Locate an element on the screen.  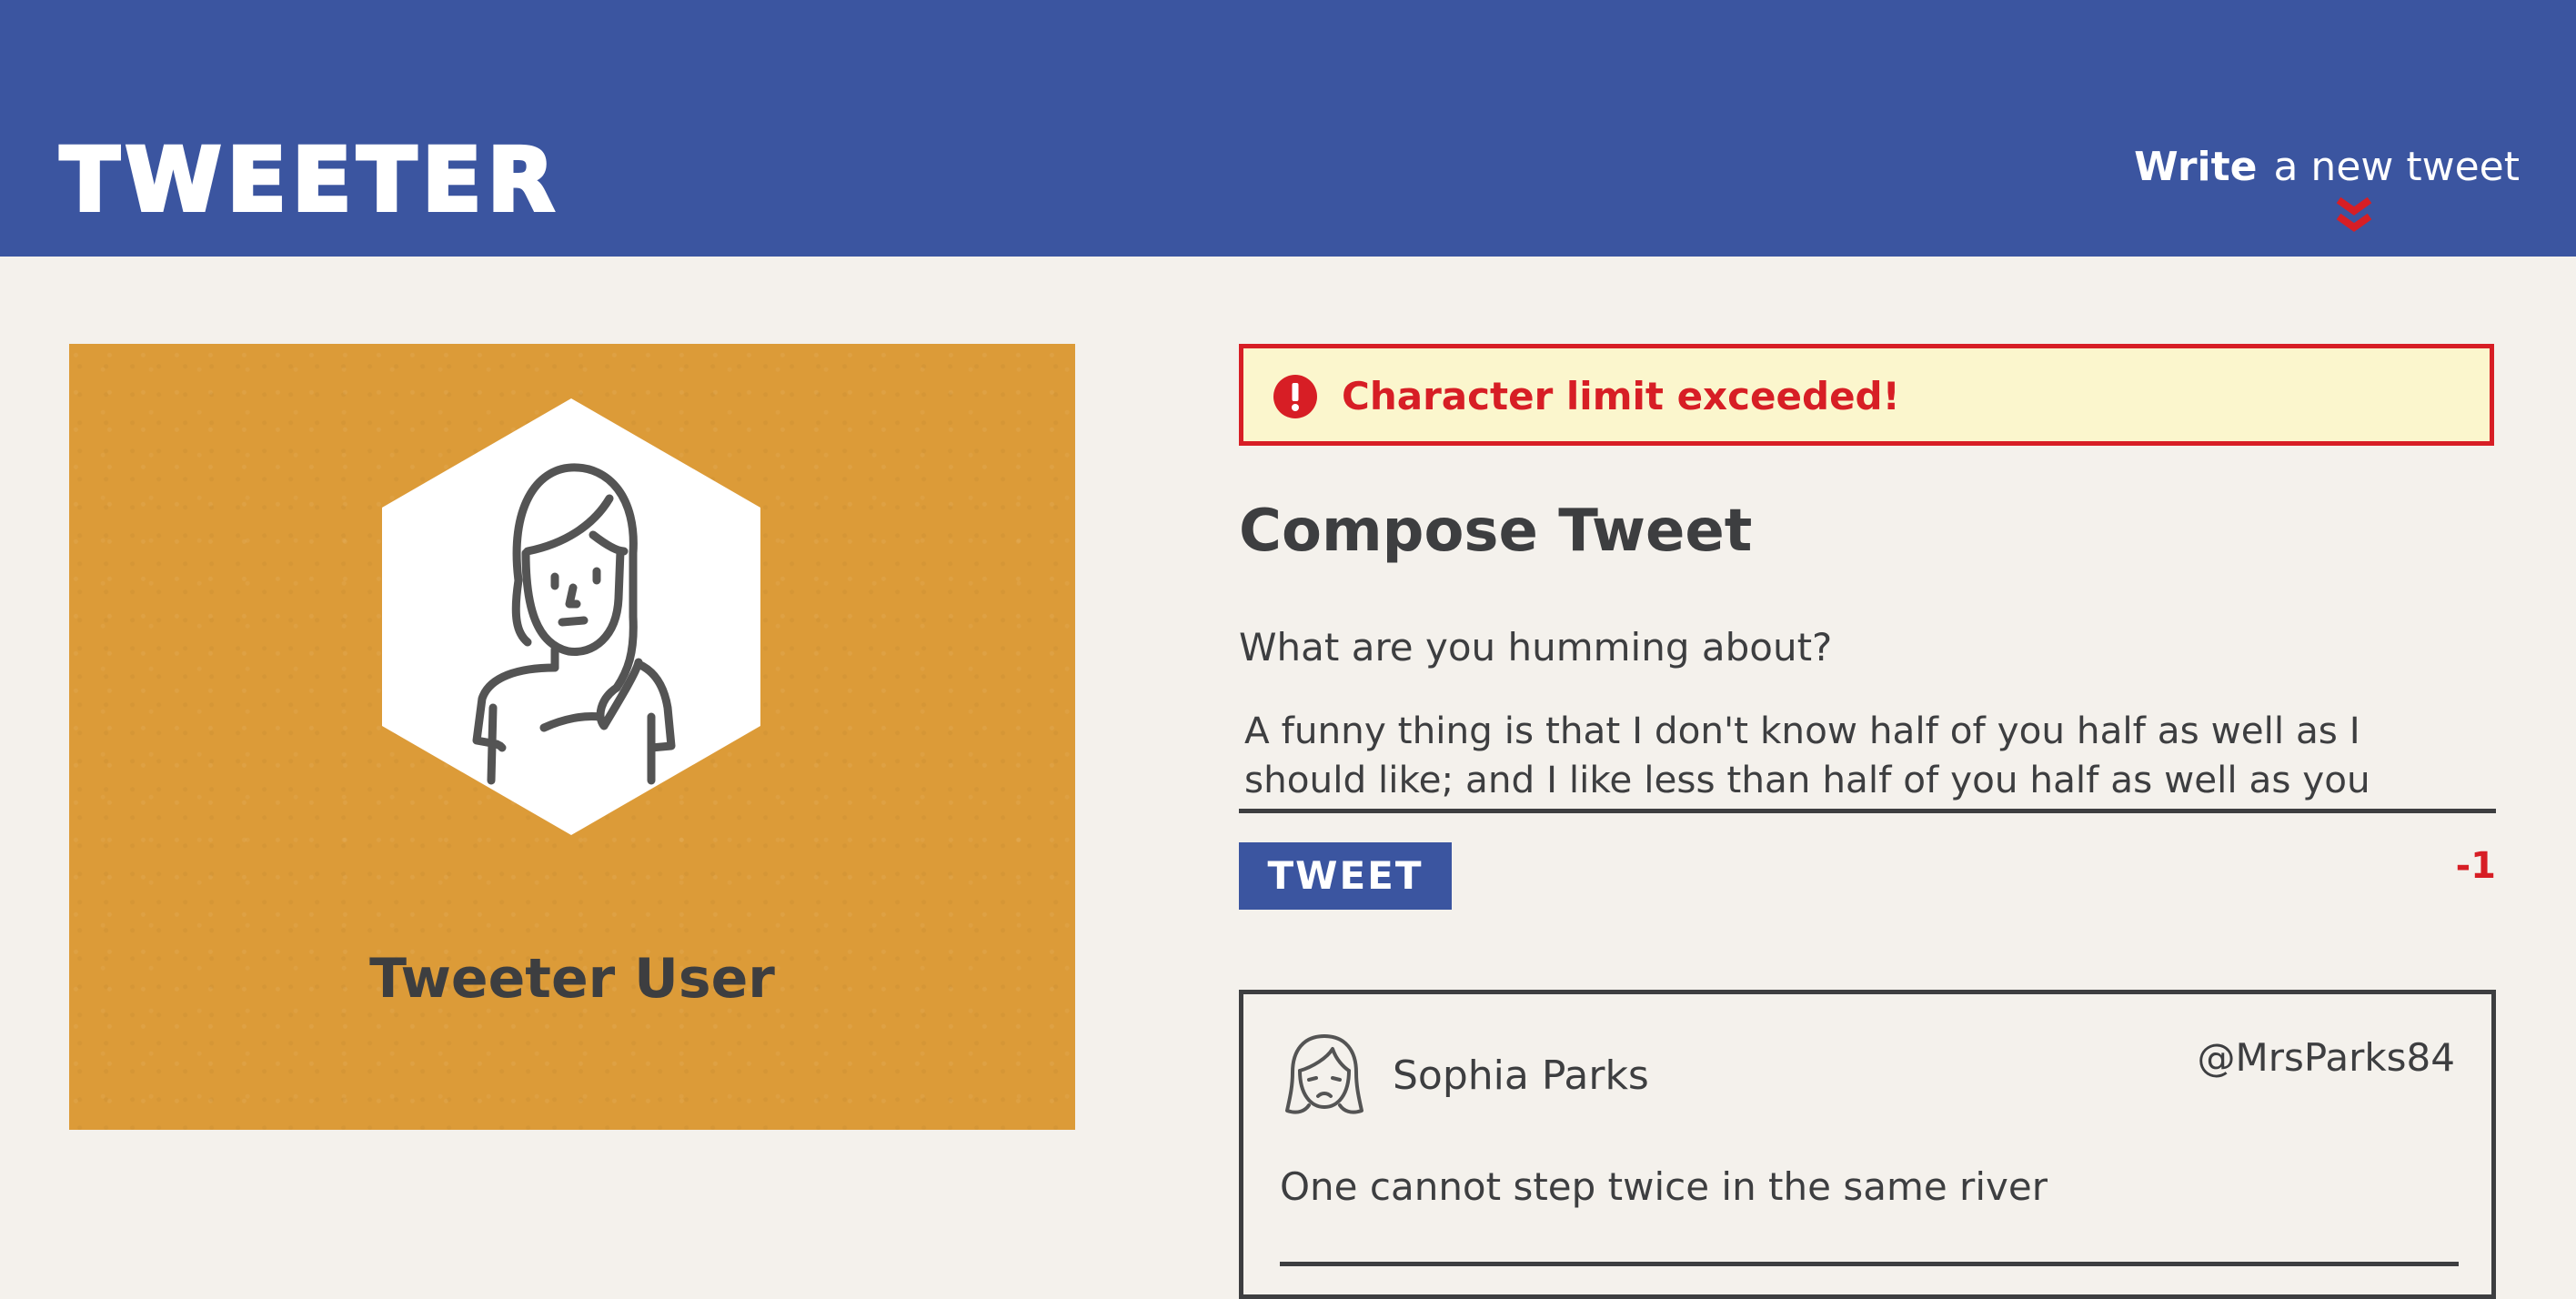
exclamation-circle-icon is located at coordinates (1295, 396).